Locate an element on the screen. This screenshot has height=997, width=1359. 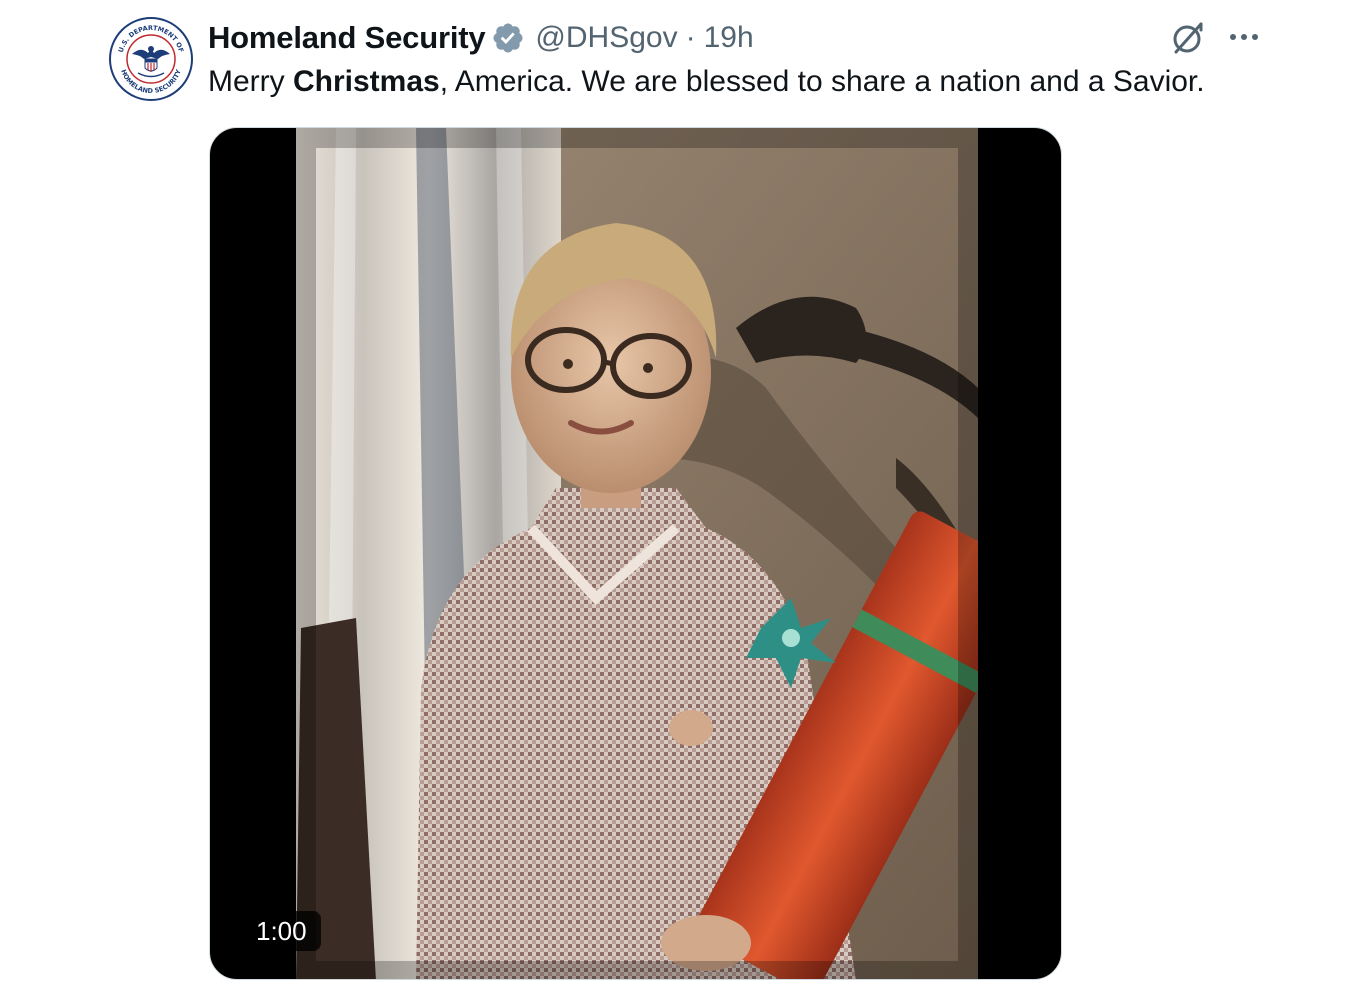
dhs-seal-icon: U.S. DEPARTMENT OF HOMELAND SECURITY is located at coordinates (151, 59).